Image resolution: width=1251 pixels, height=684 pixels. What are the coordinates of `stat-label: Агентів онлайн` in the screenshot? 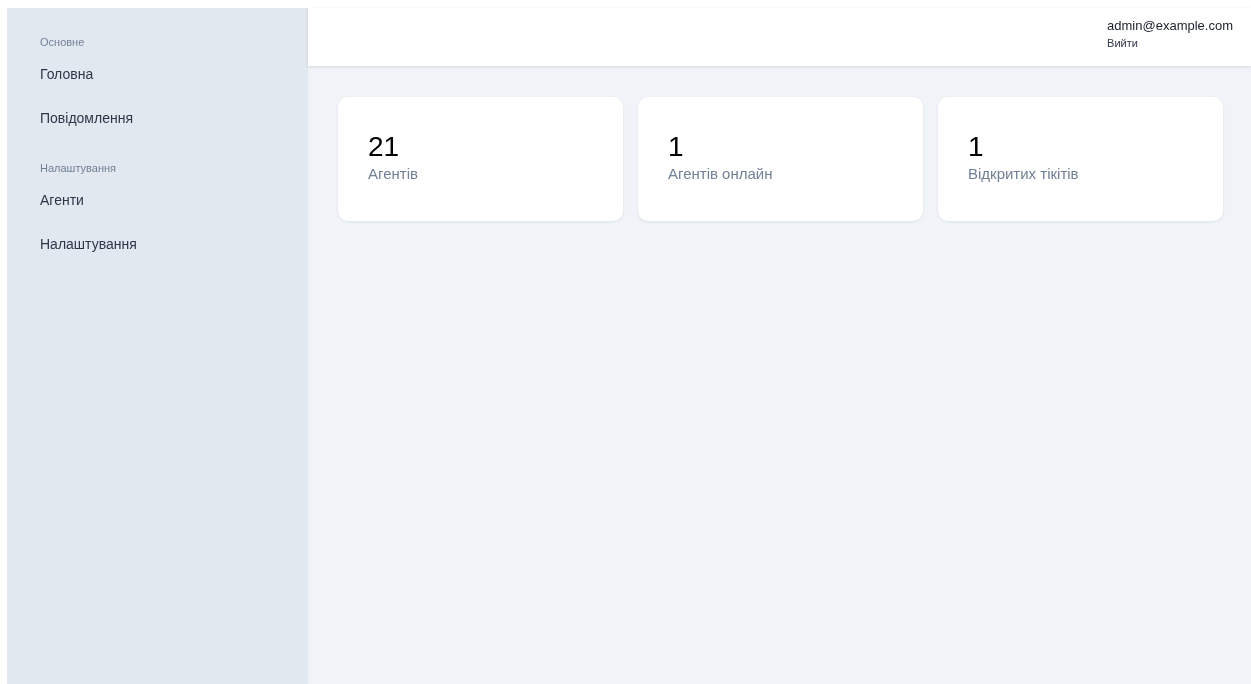 It's located at (720, 173).